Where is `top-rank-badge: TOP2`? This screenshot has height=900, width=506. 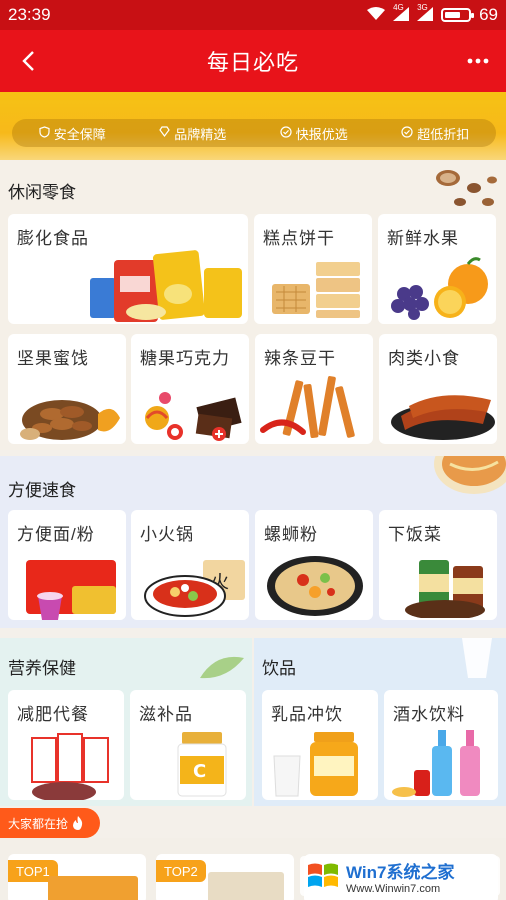 top-rank-badge: TOP2 is located at coordinates (181, 871).